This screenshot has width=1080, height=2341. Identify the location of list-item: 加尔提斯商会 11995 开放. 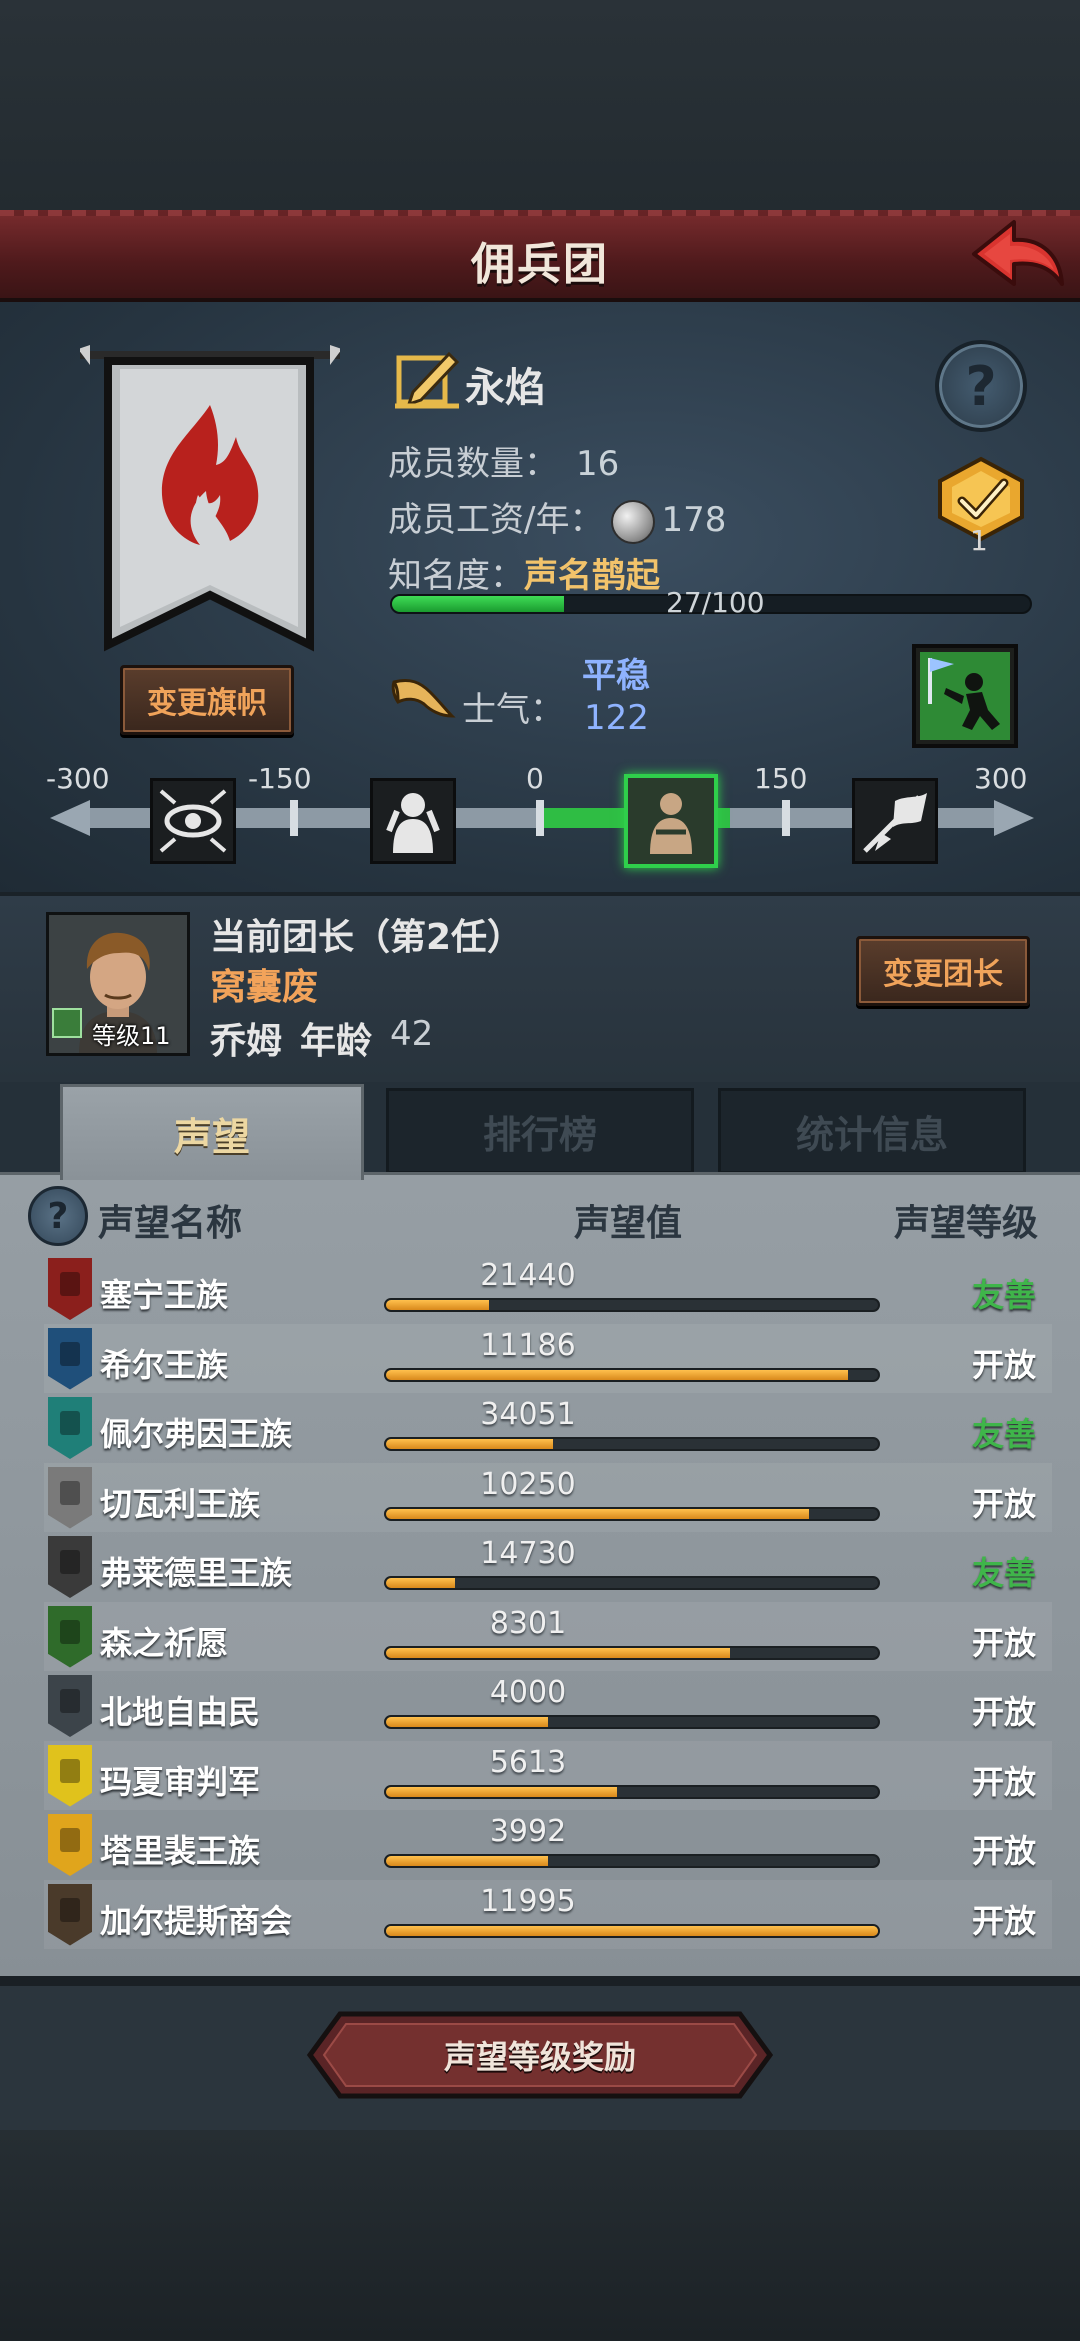
(548, 1914).